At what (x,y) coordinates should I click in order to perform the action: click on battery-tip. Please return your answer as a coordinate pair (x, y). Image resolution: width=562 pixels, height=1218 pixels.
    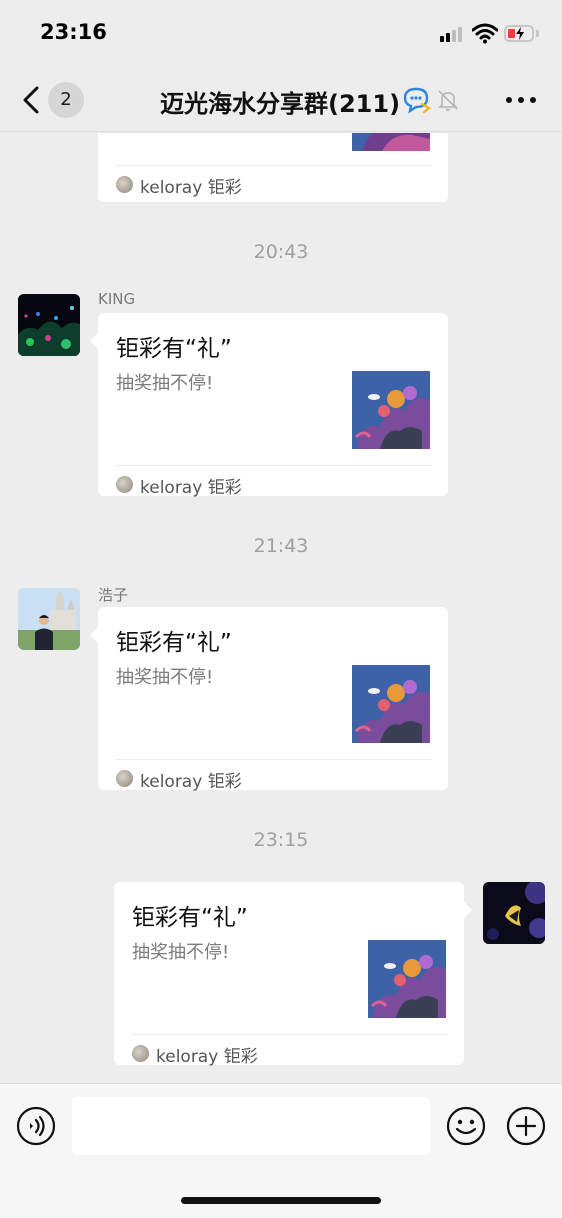
    Looking at the image, I should click on (537, 33).